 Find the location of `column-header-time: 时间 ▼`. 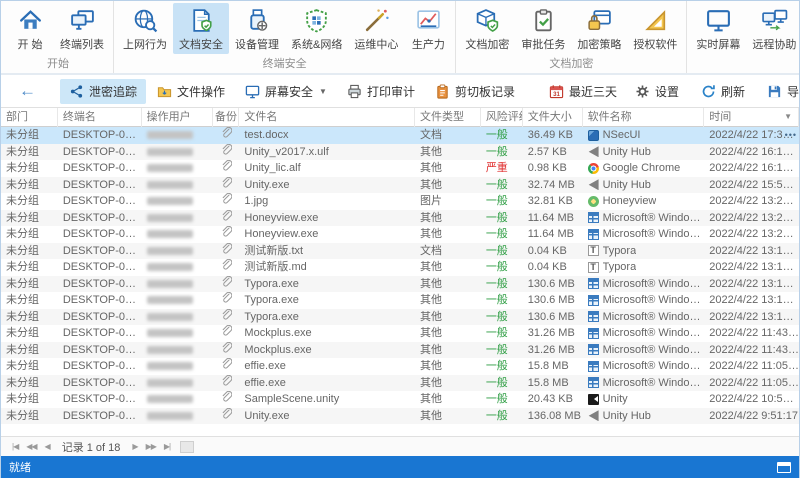

column-header-time: 时间 ▼ is located at coordinates (752, 117).